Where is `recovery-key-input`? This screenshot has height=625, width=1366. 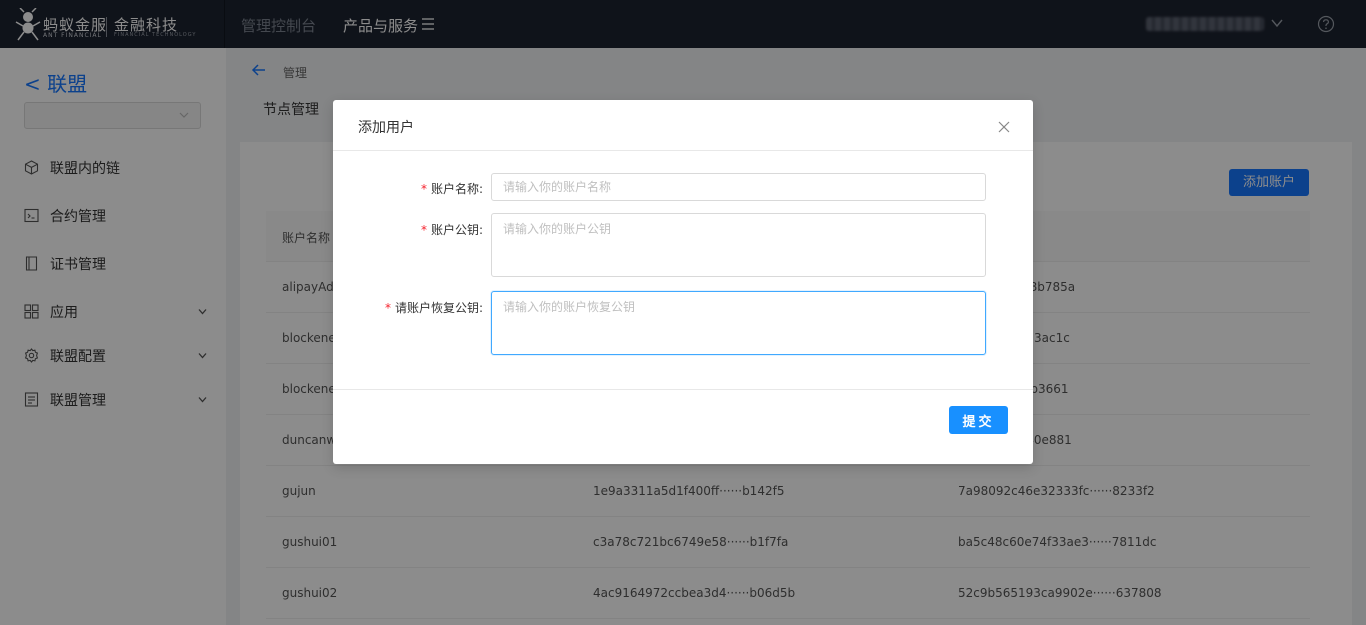
recovery-key-input is located at coordinates (738, 323).